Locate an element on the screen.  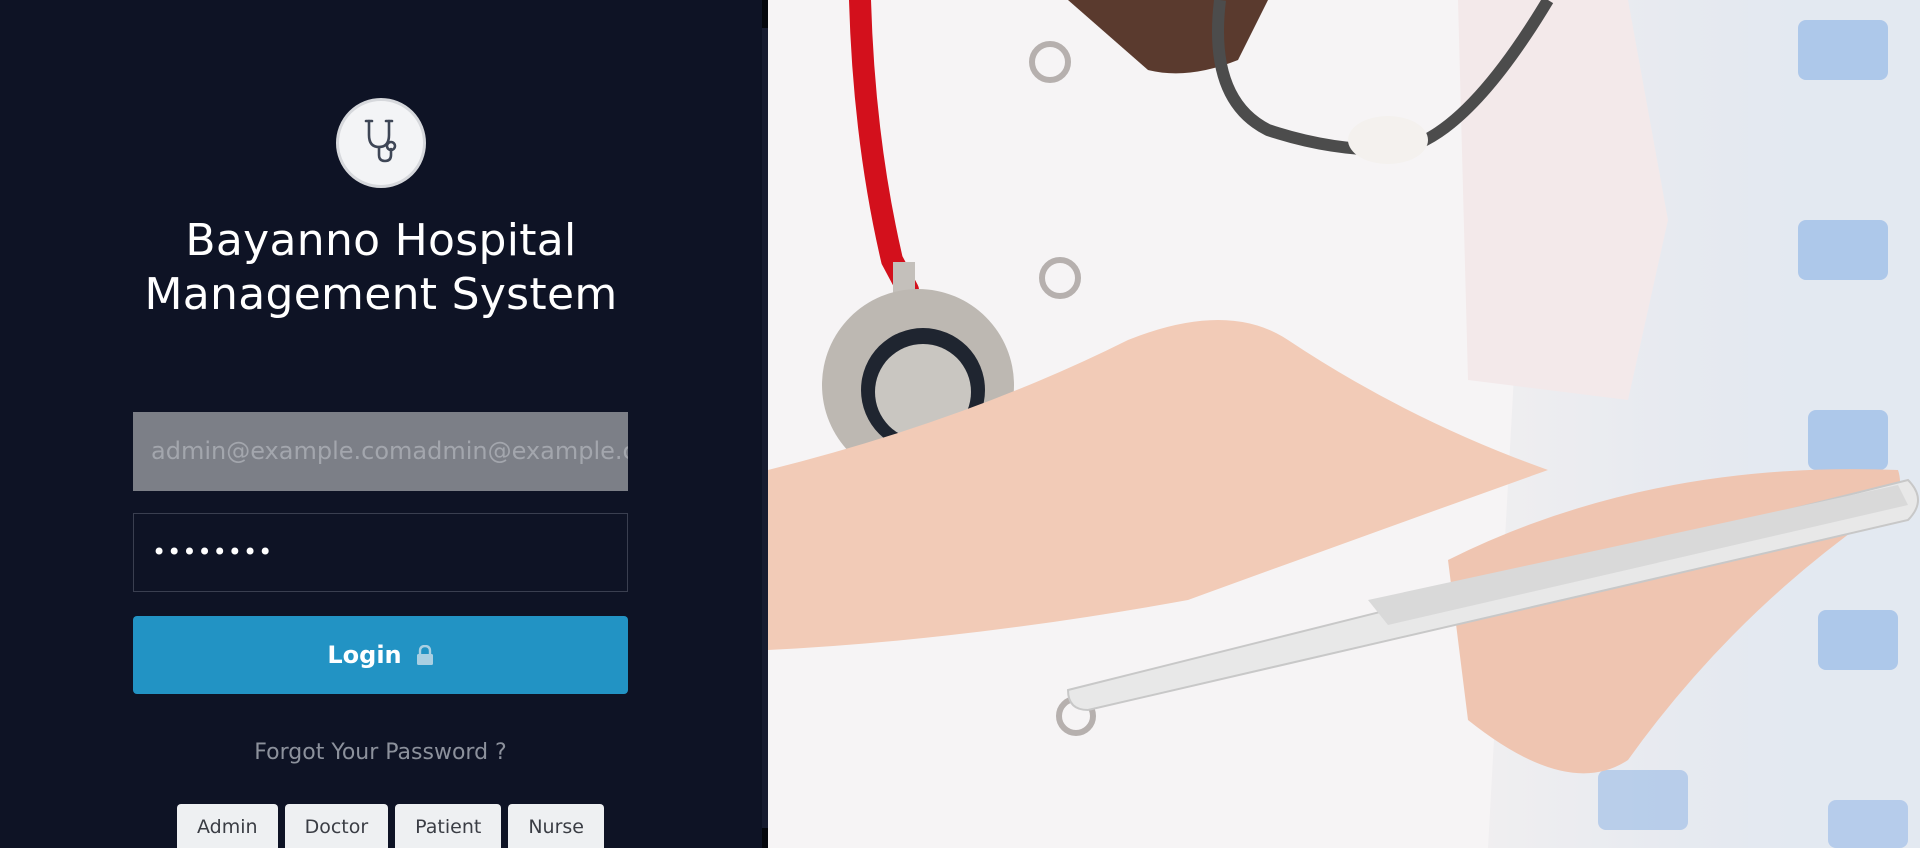
role-doctor-button: Doctor is located at coordinates (336, 826).